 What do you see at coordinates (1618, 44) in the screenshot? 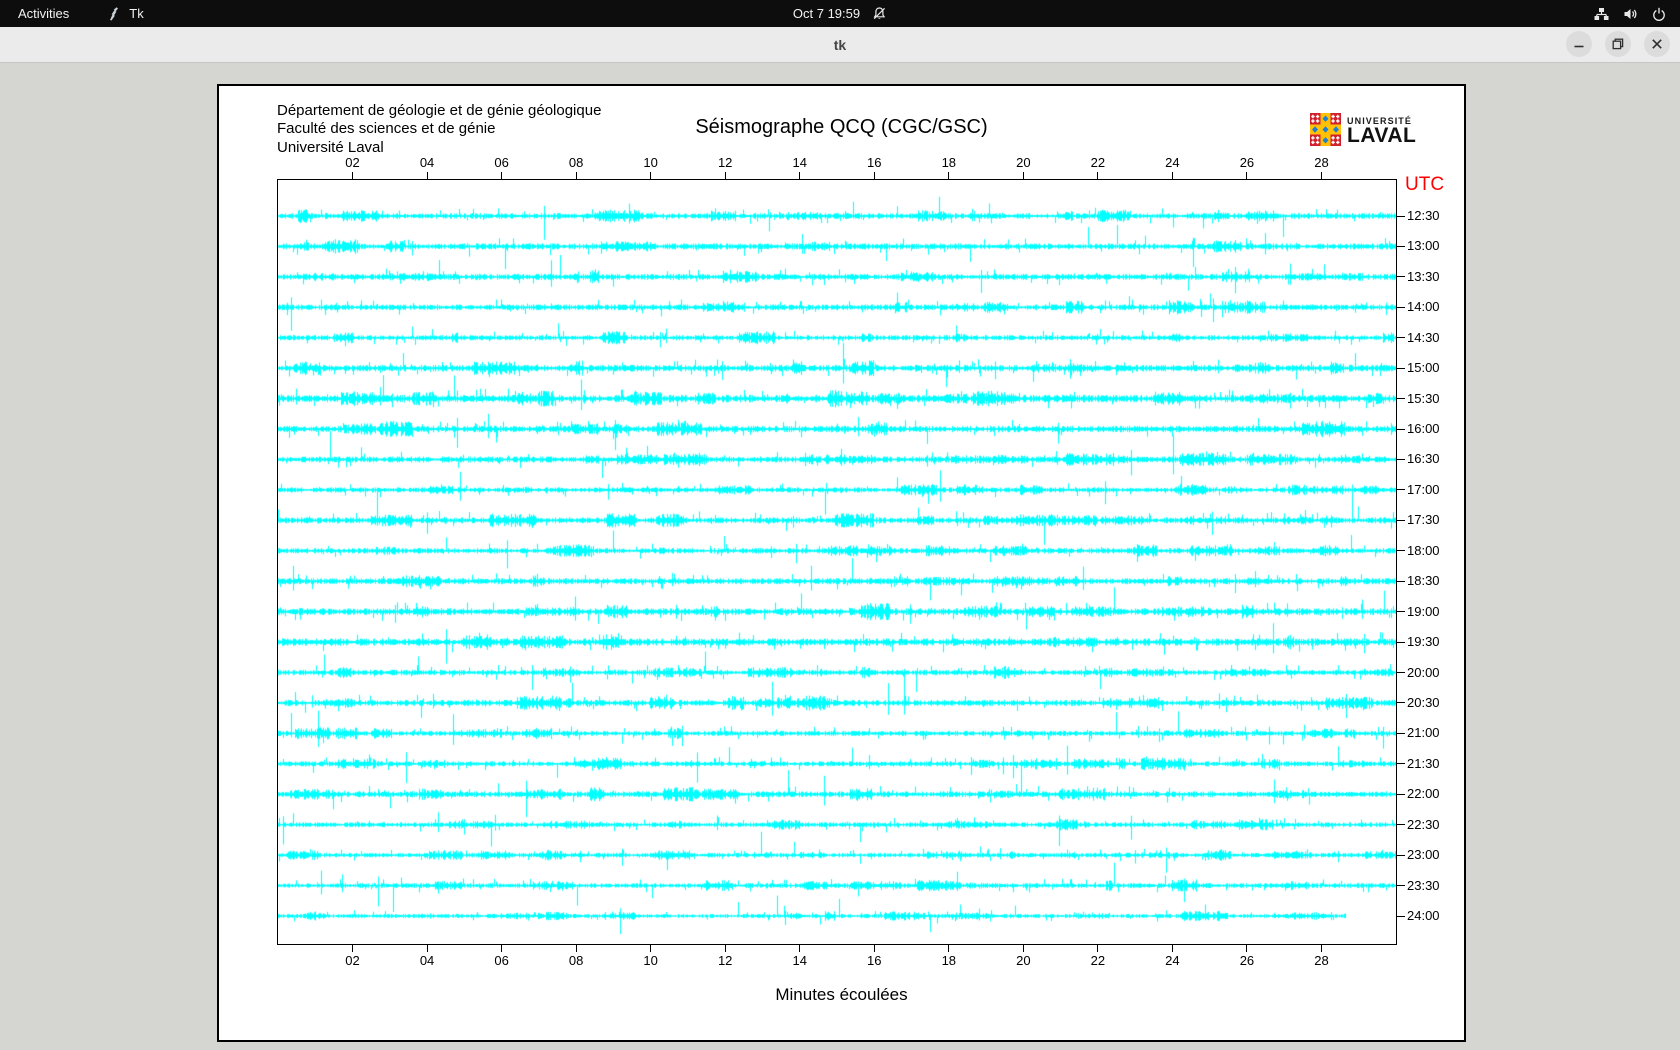
I see `restore-button` at bounding box center [1618, 44].